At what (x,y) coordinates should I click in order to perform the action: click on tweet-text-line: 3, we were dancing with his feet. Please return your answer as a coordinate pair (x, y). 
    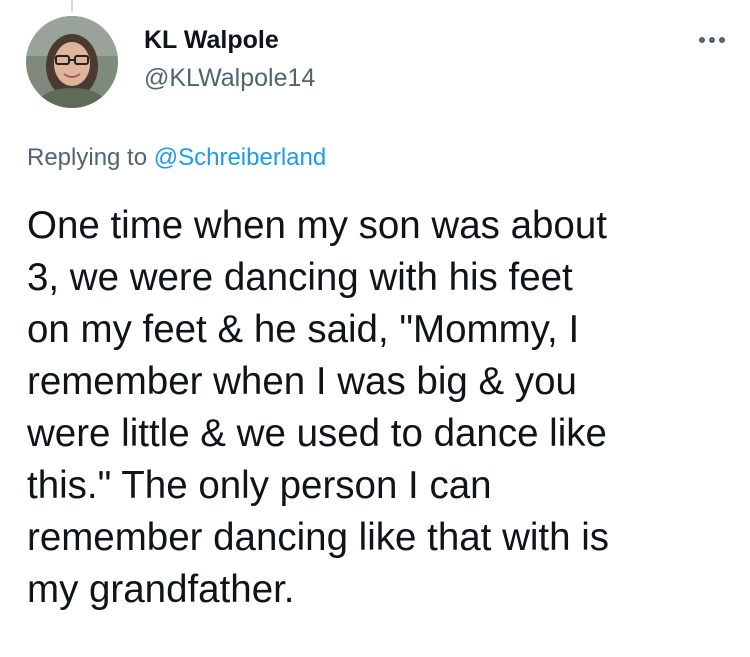
    Looking at the image, I should click on (300, 277).